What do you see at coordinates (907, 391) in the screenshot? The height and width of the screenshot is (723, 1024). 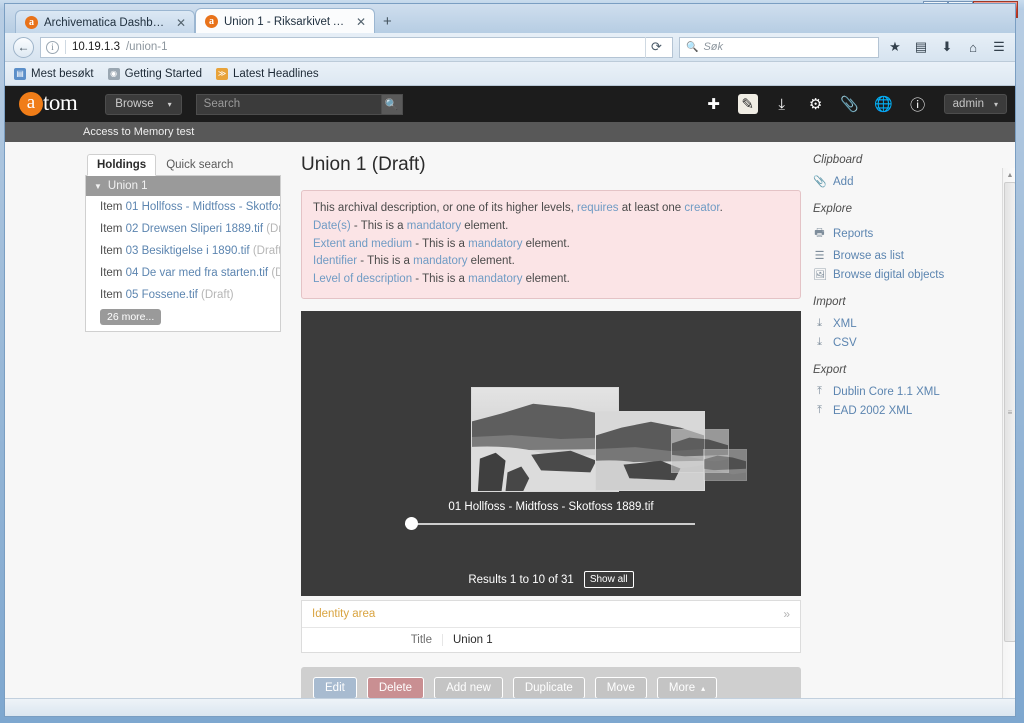 I see `export-dublin-core-link: ⤒ Dublin Core 1.1 XML` at bounding box center [907, 391].